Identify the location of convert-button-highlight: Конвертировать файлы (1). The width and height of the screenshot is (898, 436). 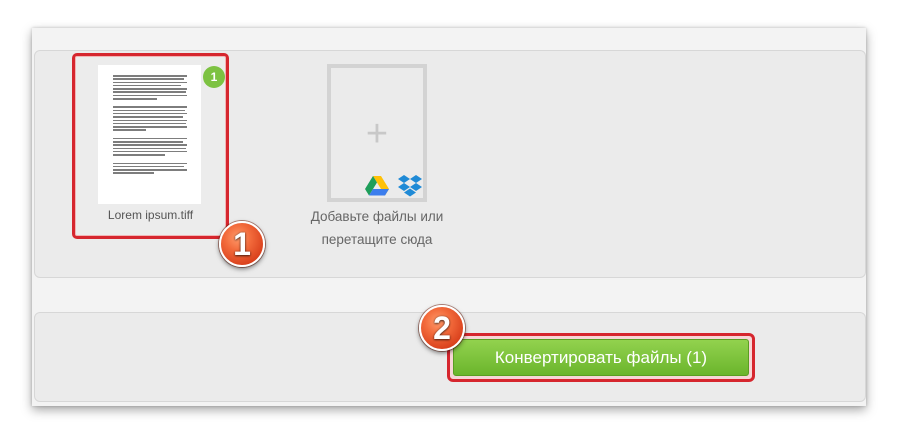
(601, 357).